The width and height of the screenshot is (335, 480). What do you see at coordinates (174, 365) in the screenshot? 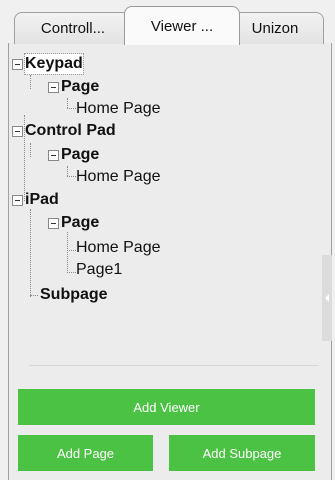
I see `divider` at bounding box center [174, 365].